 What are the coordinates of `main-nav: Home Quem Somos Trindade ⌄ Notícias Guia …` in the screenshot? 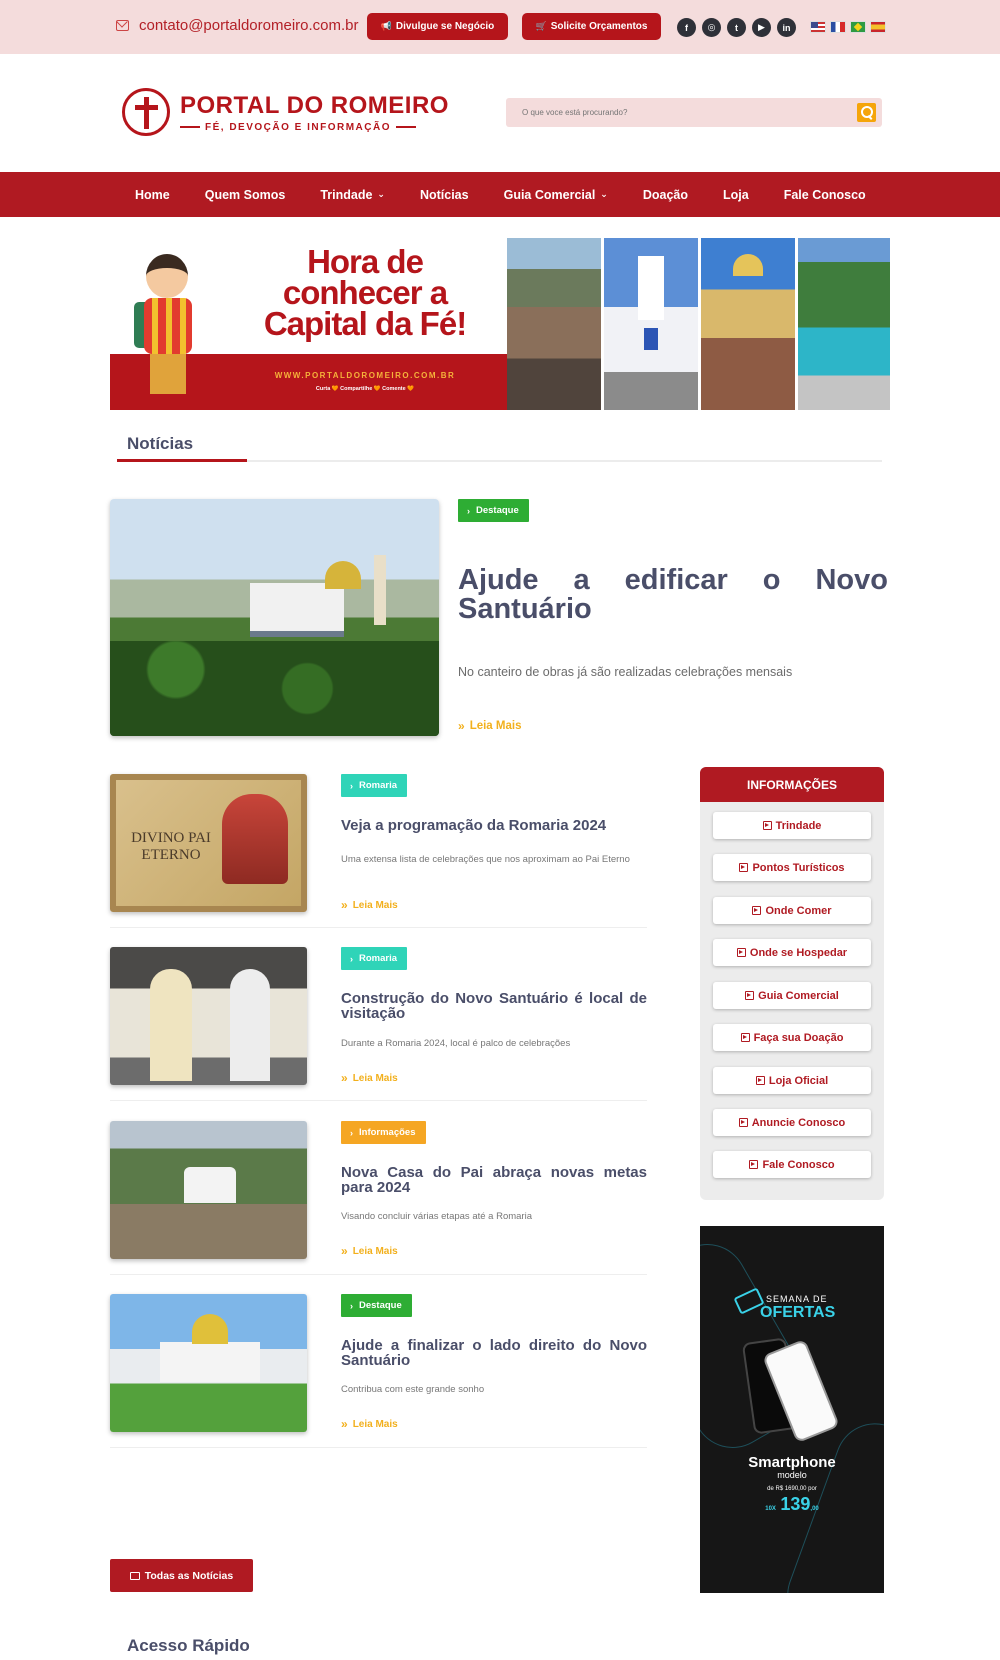 It's located at (500, 194).